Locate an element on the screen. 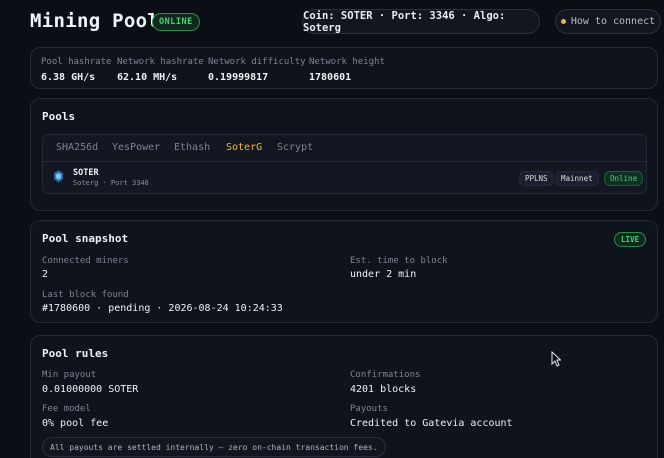 The image size is (664, 458). algo-tabs: SHA256d YesPower Ethash SoterG Scrypt is located at coordinates (344, 148).